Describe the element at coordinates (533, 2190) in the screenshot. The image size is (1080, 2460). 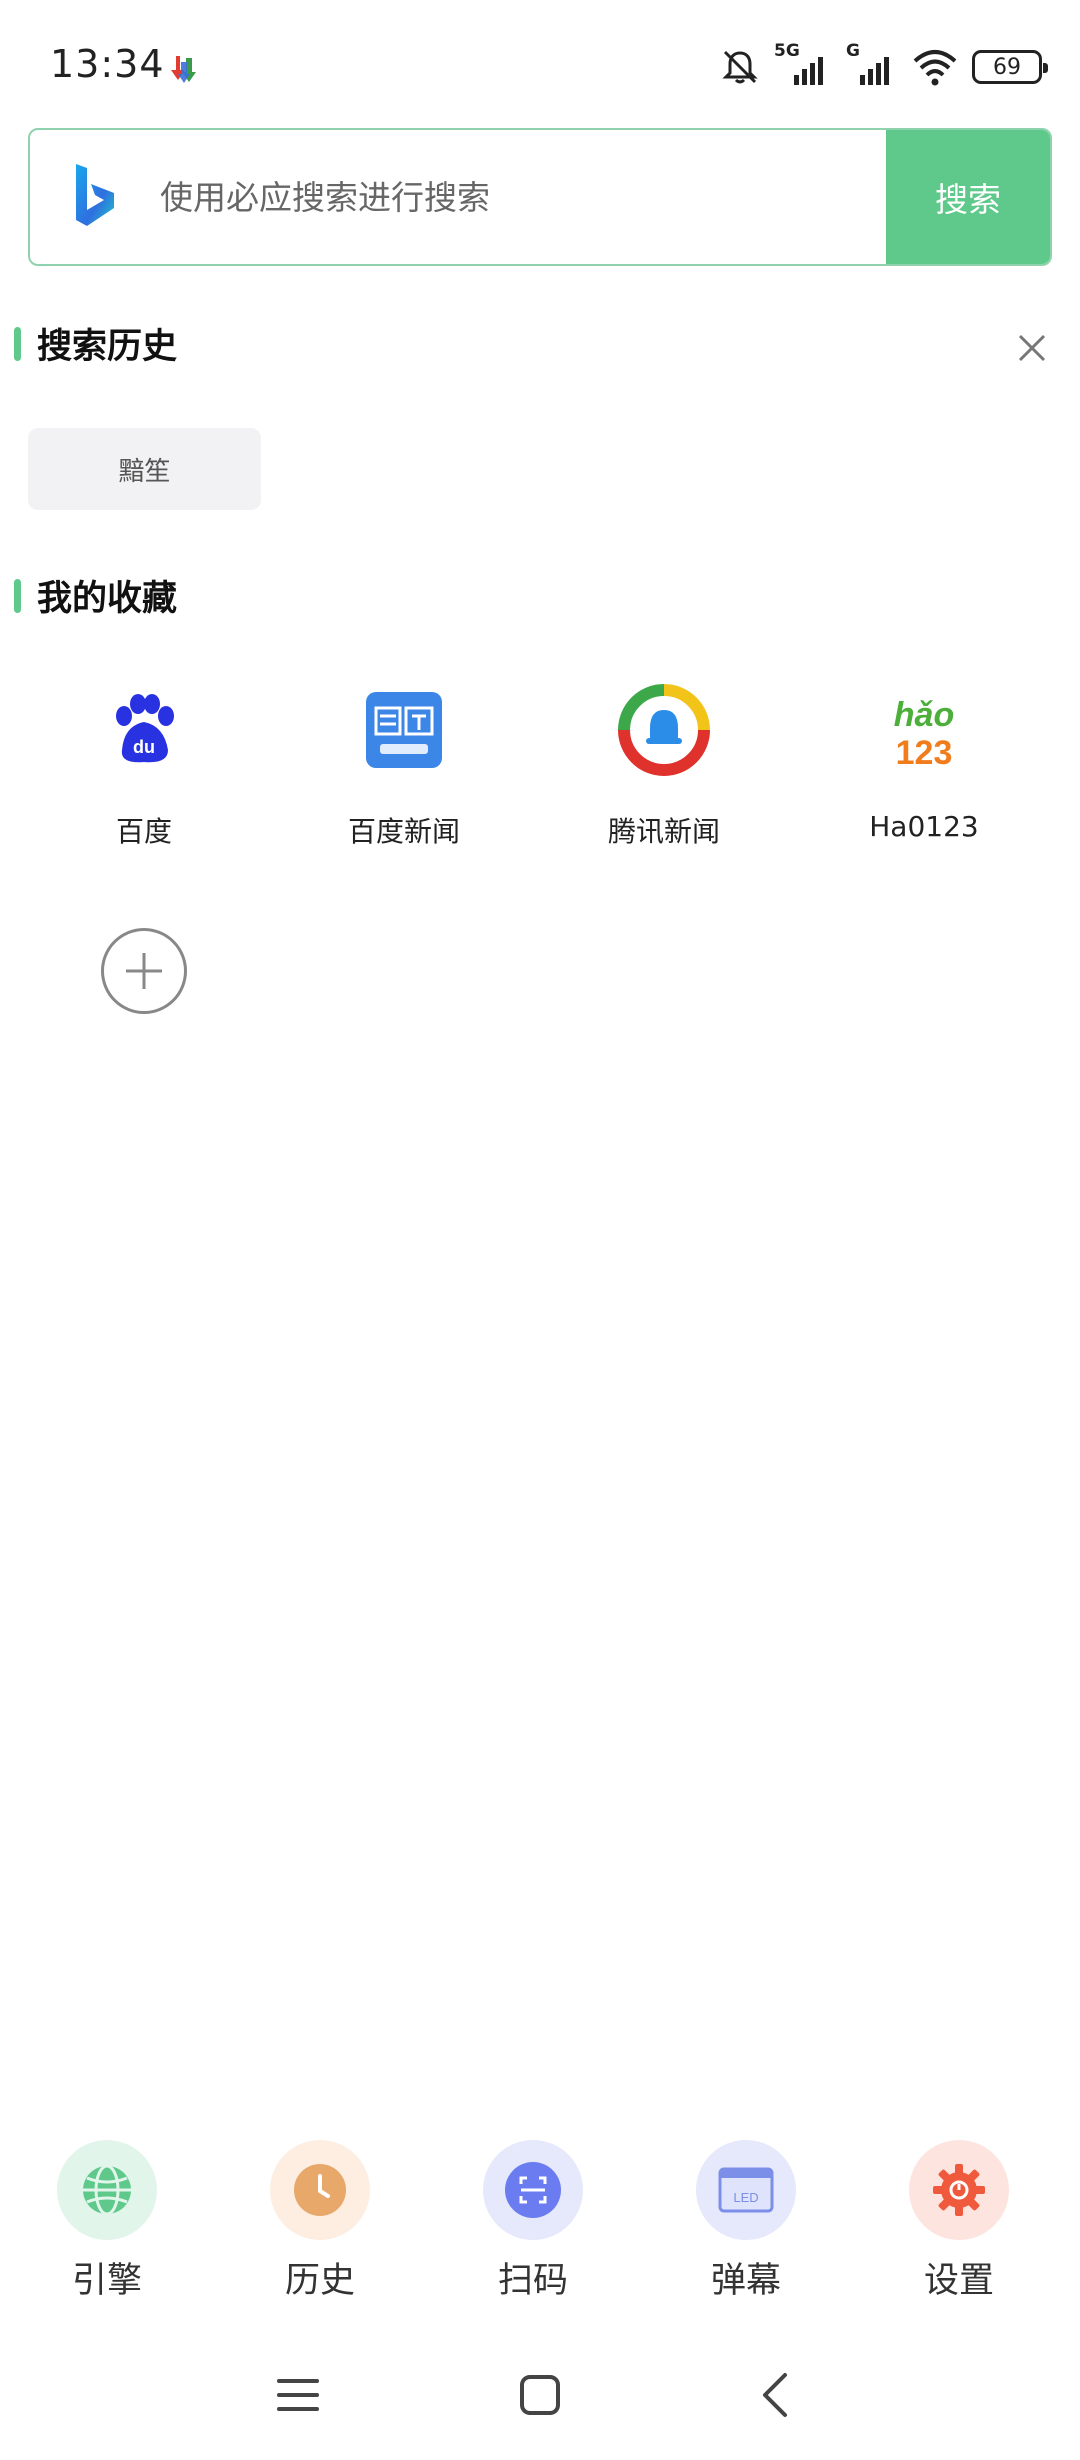
I see `scan-icon` at that location.